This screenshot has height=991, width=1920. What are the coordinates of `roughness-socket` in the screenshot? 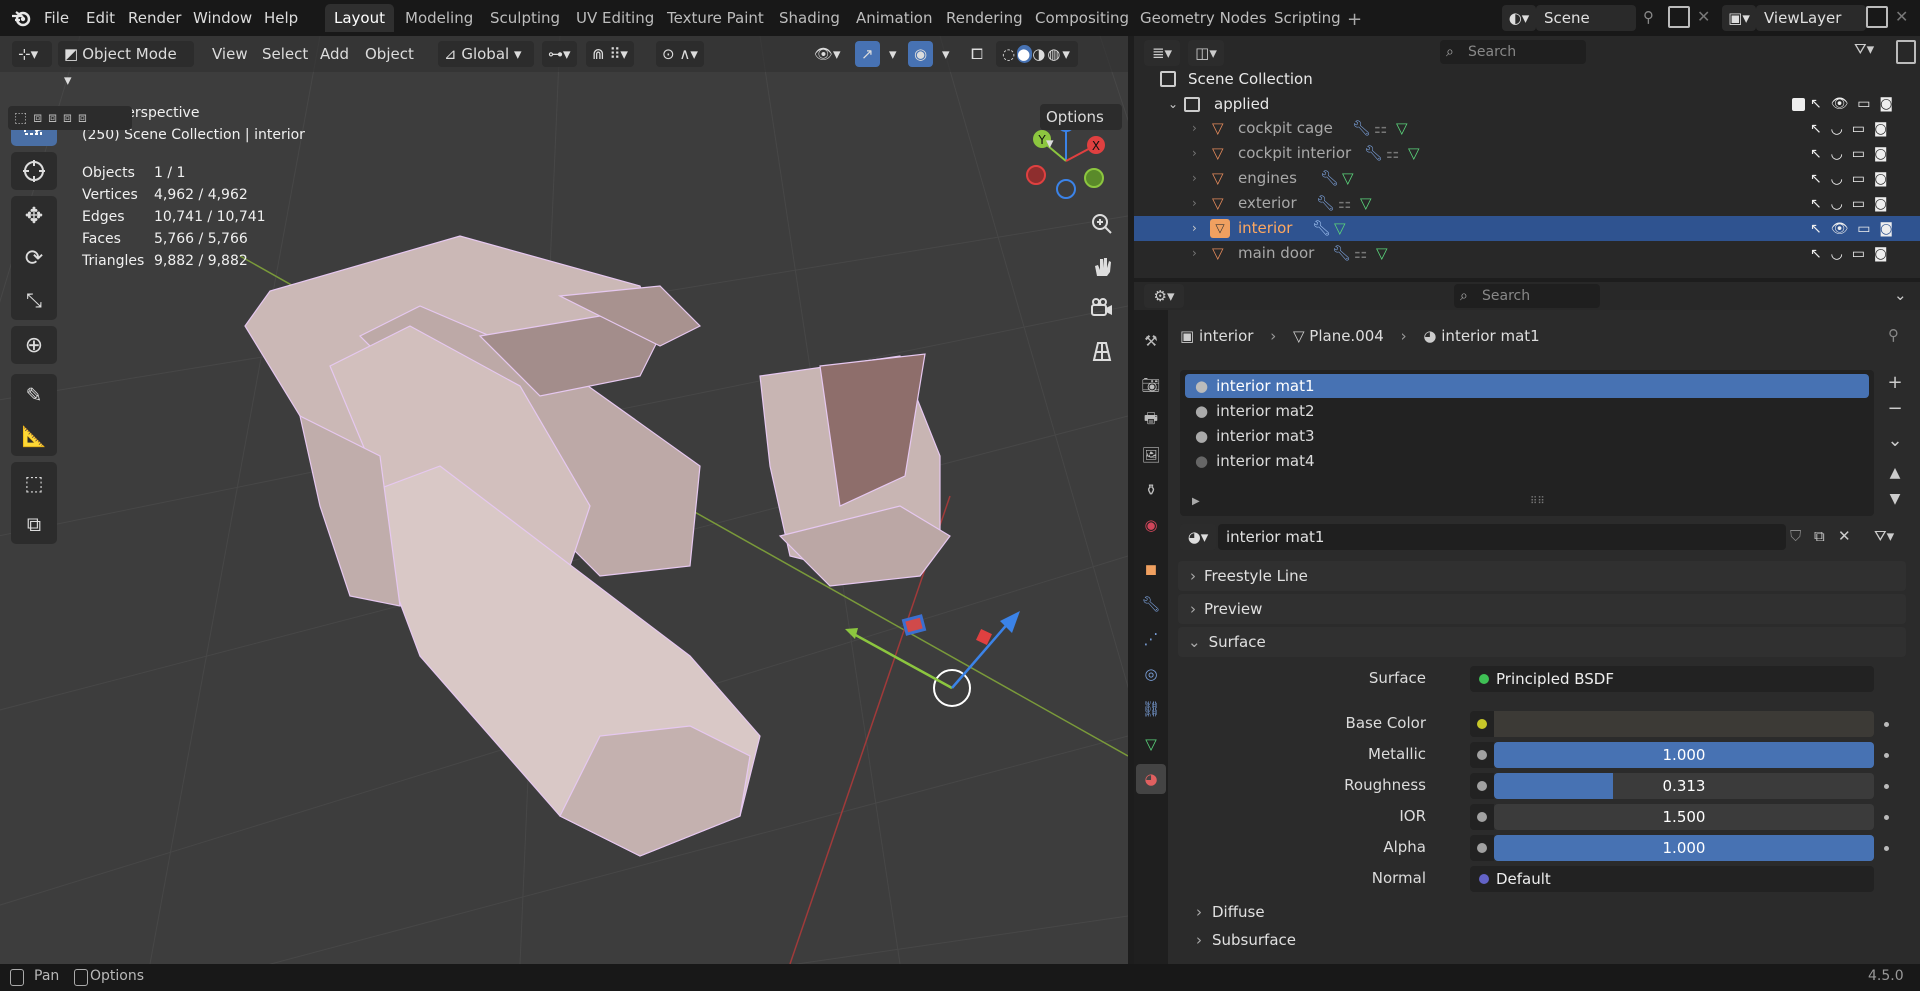 It's located at (1482, 786).